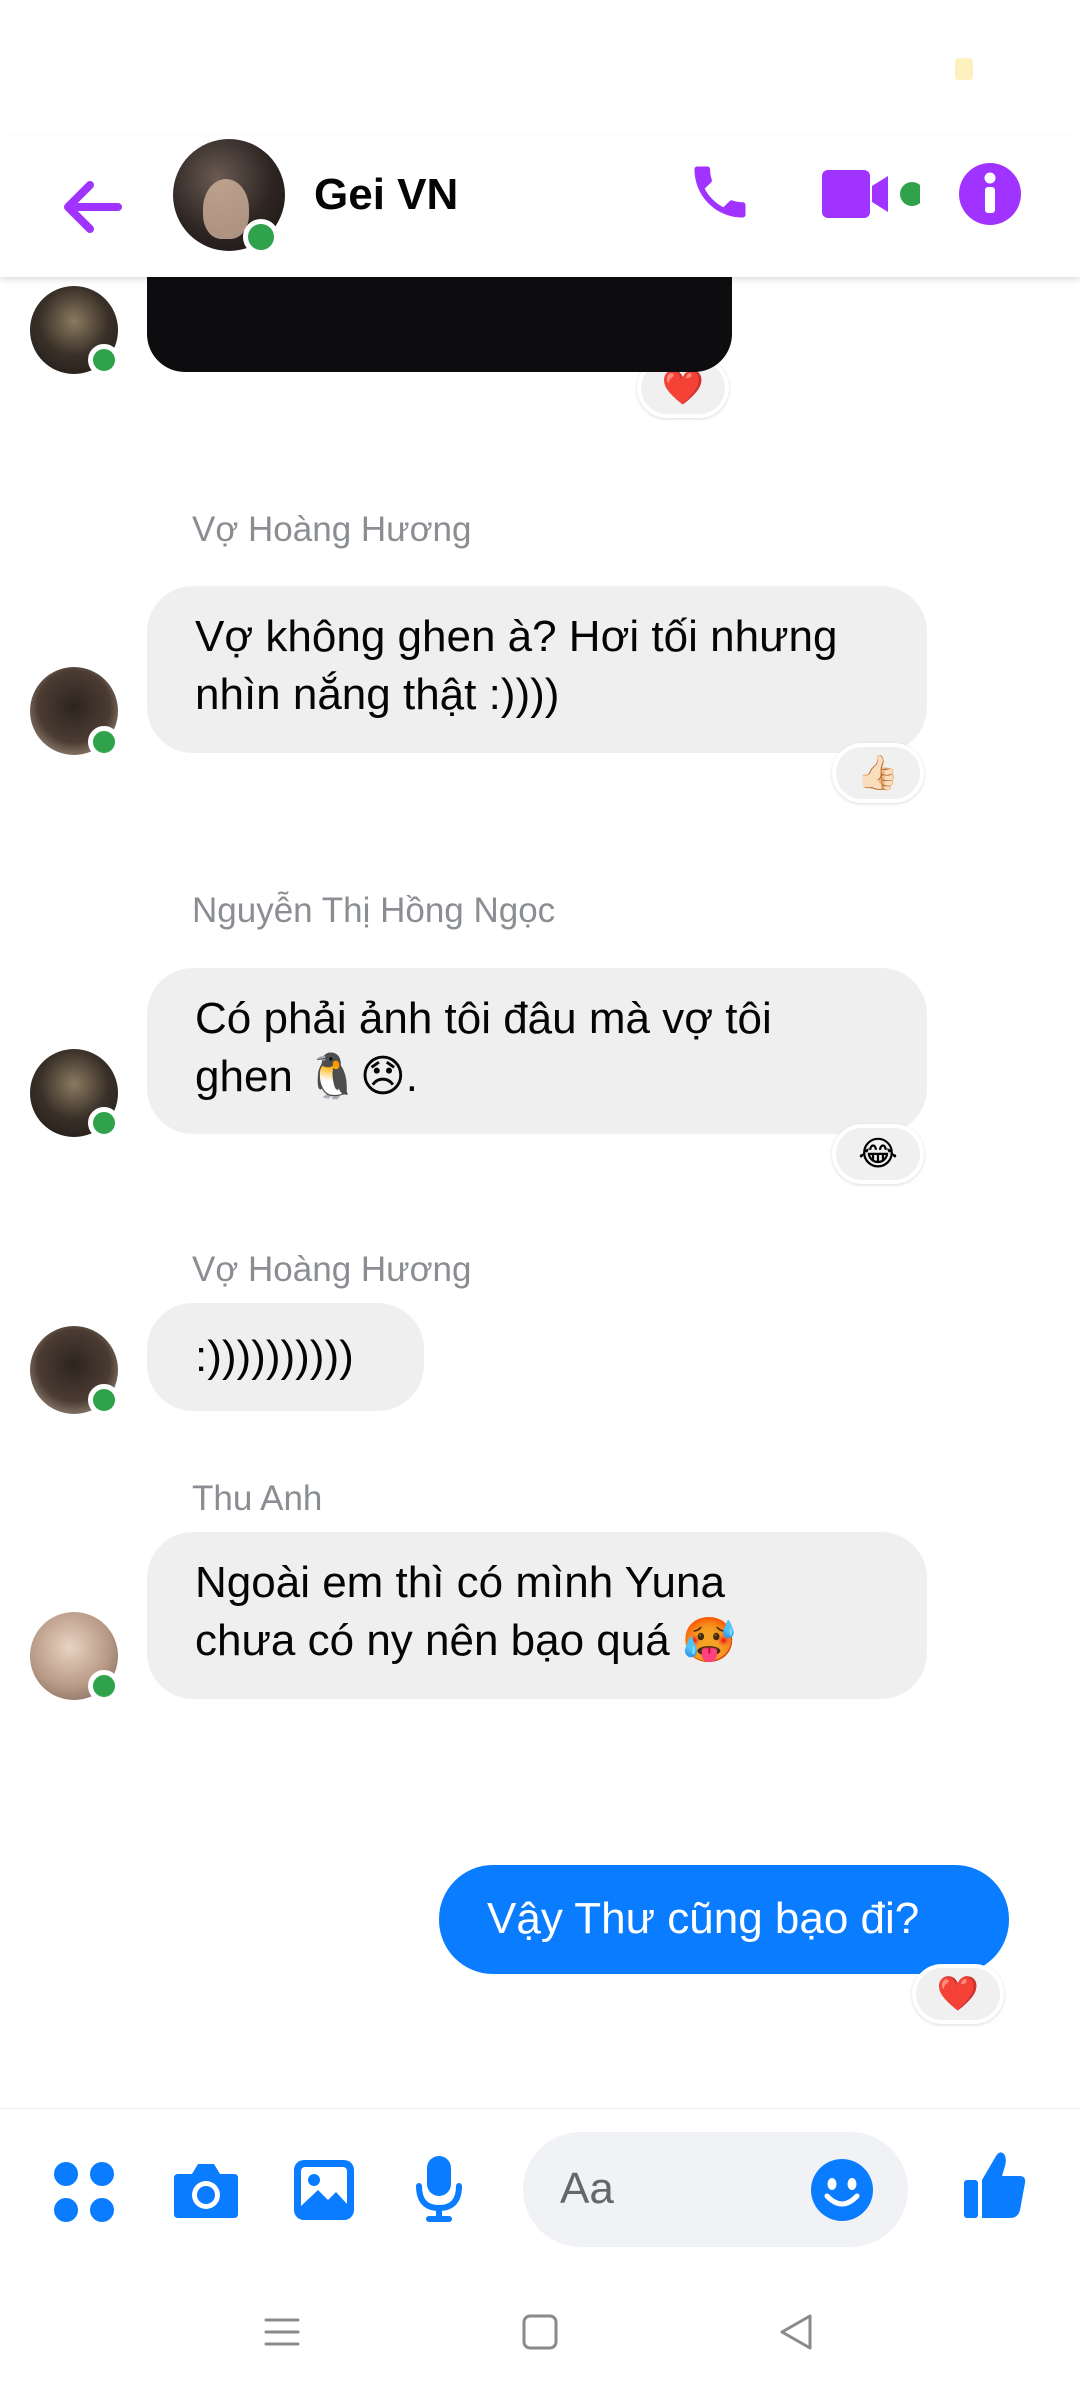 This screenshot has height=2400, width=1080. Describe the element at coordinates (274, 1356) in the screenshot. I see `message-line: :))))))))))` at that location.